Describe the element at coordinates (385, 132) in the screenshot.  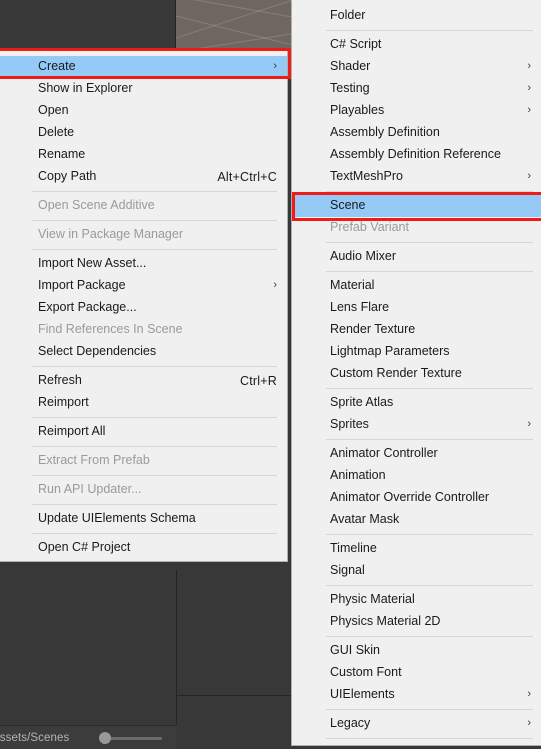
I see `menu-item-label: Assembly Definition` at that location.